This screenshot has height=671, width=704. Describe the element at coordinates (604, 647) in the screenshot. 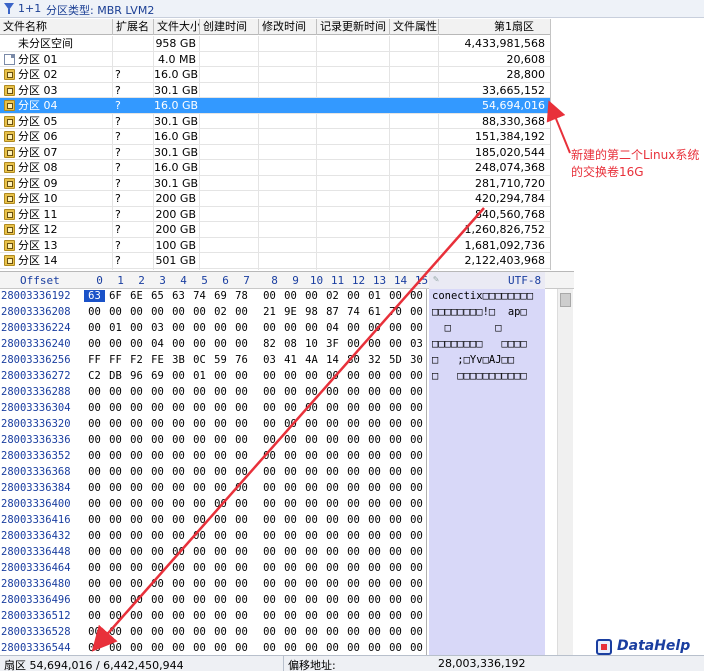

I see `datahelp-logo-icon` at that location.